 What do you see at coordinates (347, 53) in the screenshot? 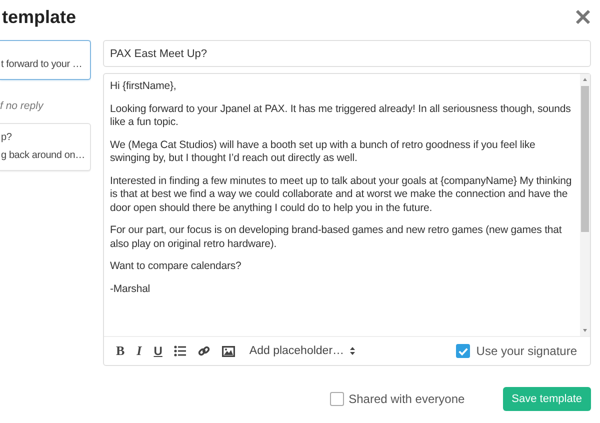
I see `subject-field: PAX East Meet Up?` at bounding box center [347, 53].